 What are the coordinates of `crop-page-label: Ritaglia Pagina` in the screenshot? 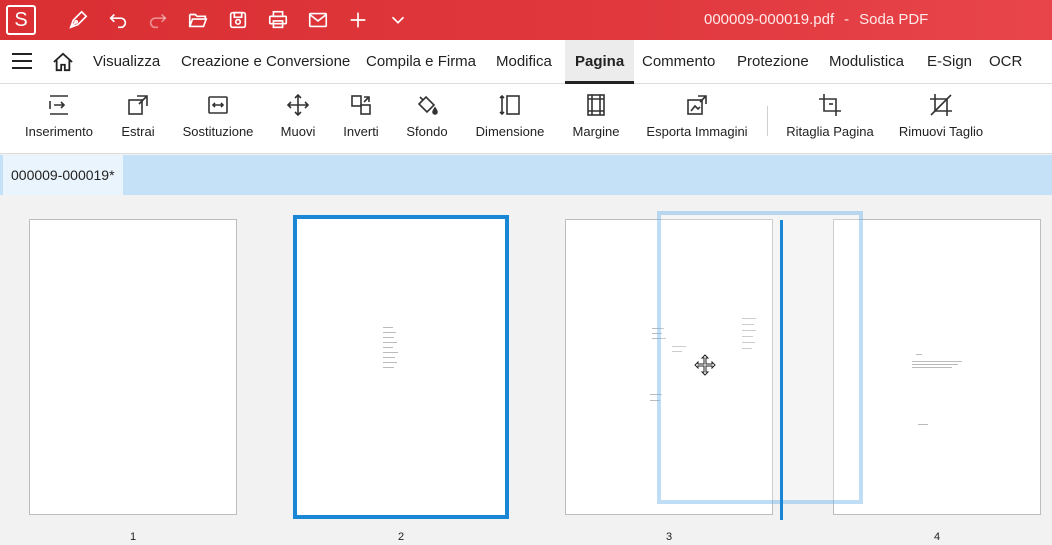 It's located at (830, 131).